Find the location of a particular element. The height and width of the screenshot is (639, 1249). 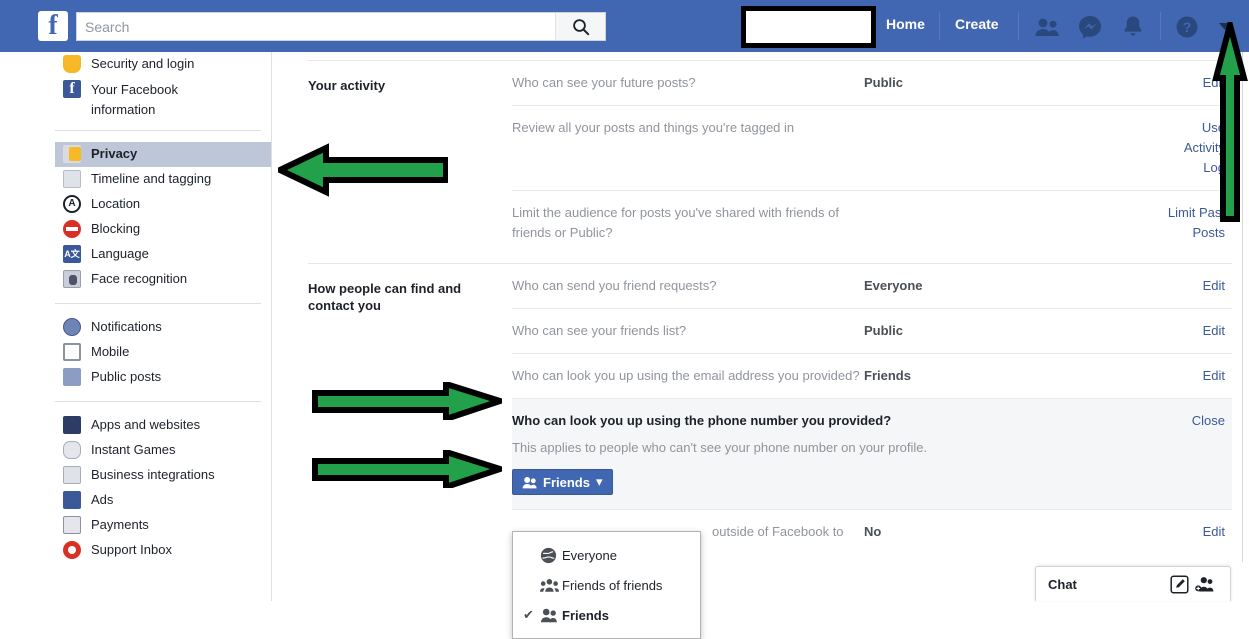

ads-icon is located at coordinates (72, 500).